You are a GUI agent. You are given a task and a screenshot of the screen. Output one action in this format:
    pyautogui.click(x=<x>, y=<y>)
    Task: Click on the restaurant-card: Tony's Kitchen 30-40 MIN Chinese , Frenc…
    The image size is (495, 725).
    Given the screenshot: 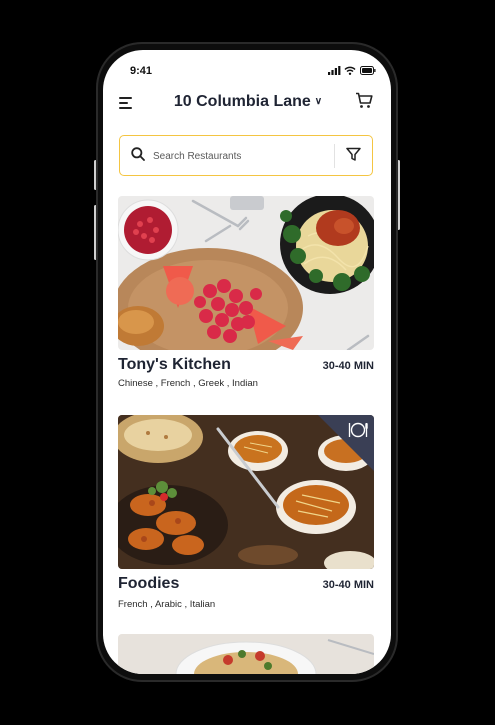 What is the action you would take?
    pyautogui.click(x=246, y=296)
    